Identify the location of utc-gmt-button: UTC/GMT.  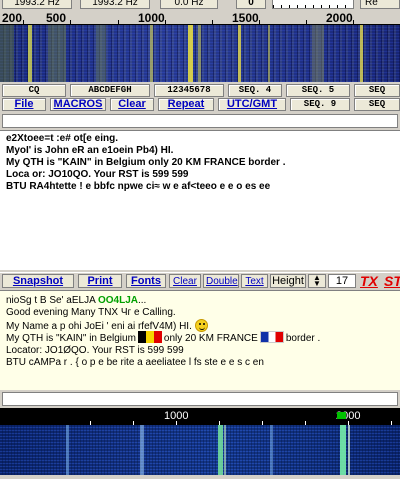
(252, 104).